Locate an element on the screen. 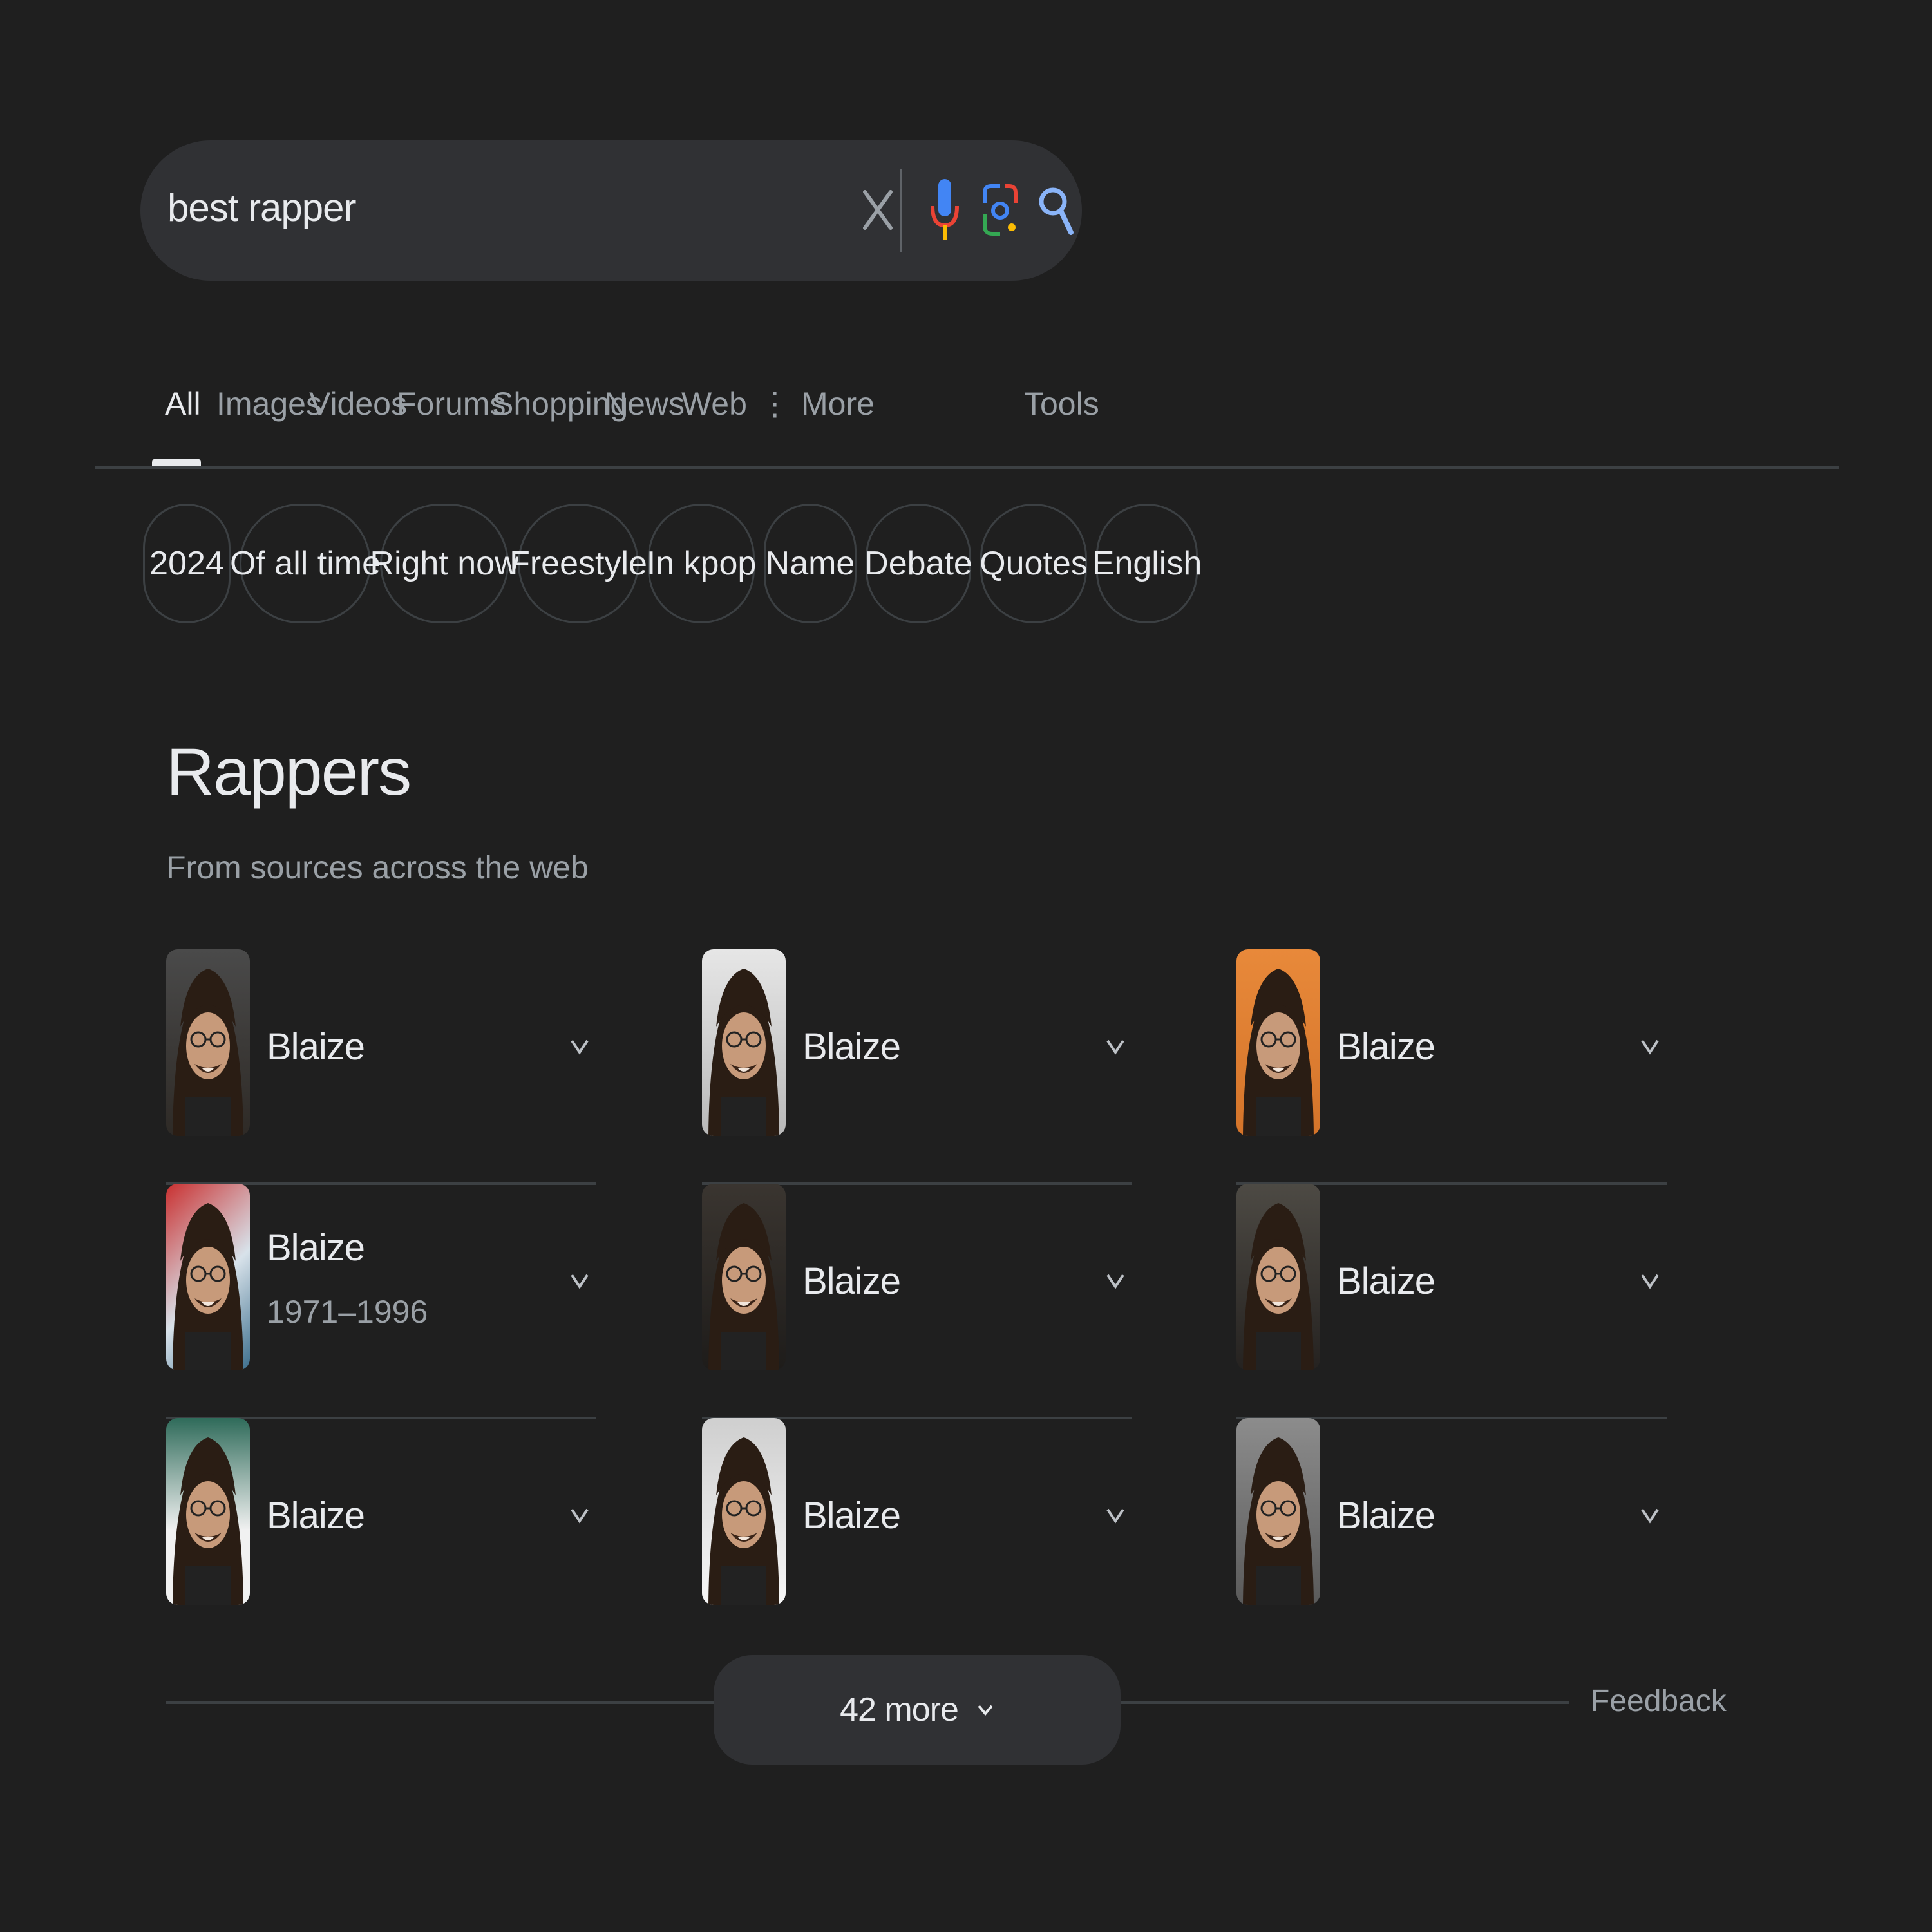 The width and height of the screenshot is (1932, 1932). clear-search-button is located at coordinates (878, 210).